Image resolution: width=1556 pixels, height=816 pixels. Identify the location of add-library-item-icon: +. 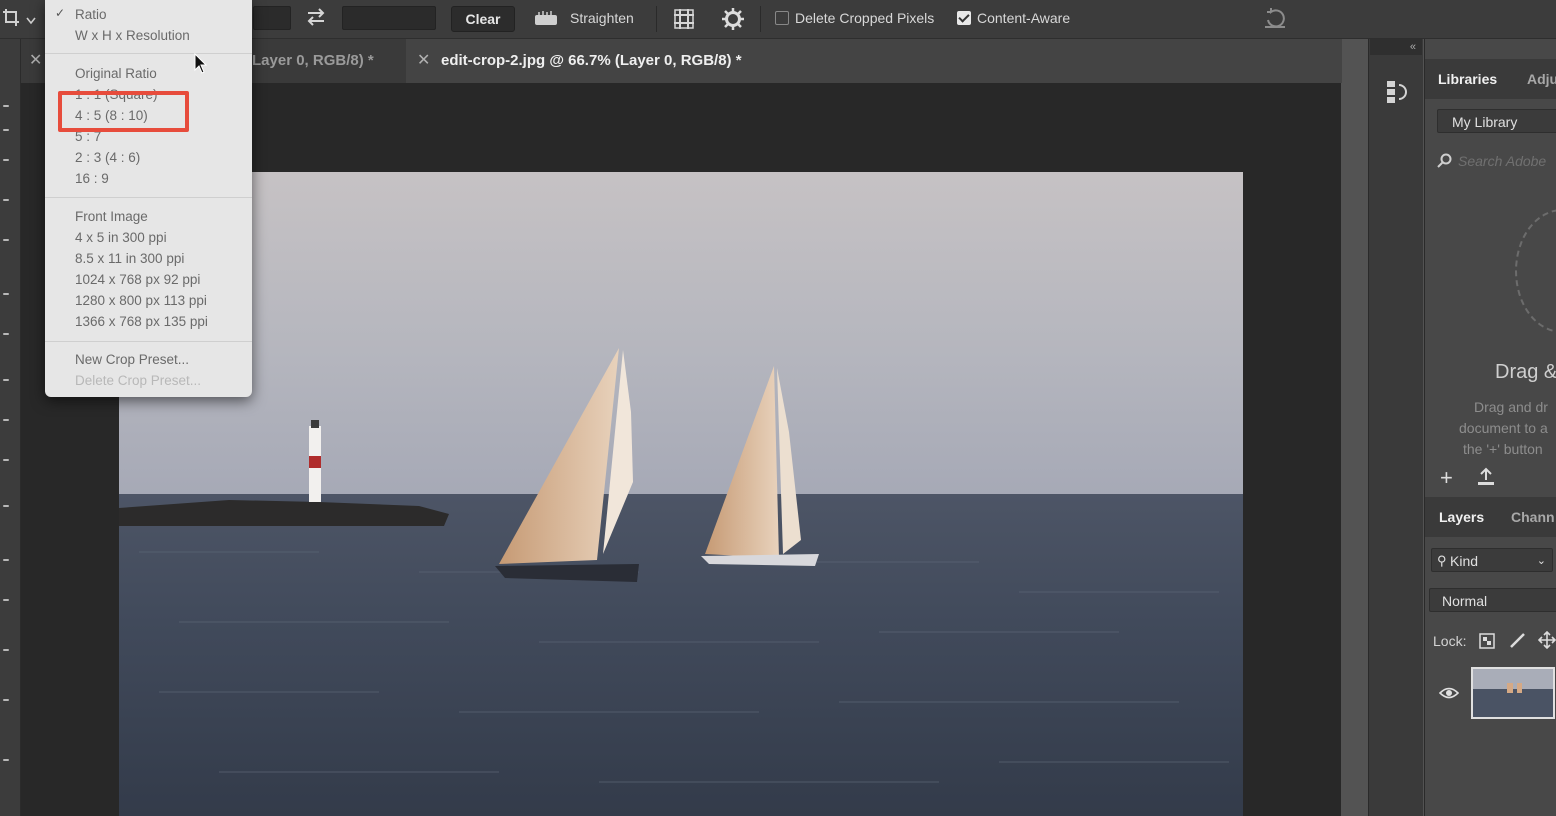
(1446, 478).